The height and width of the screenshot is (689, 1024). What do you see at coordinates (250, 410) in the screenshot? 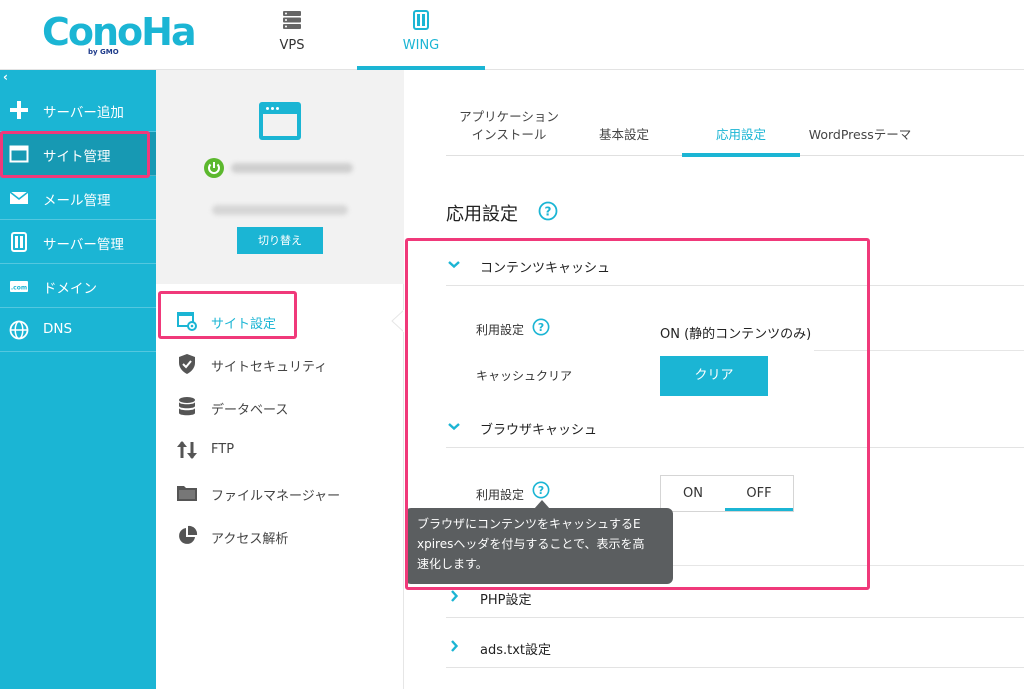
I see `menu-item-label: データベース` at bounding box center [250, 410].